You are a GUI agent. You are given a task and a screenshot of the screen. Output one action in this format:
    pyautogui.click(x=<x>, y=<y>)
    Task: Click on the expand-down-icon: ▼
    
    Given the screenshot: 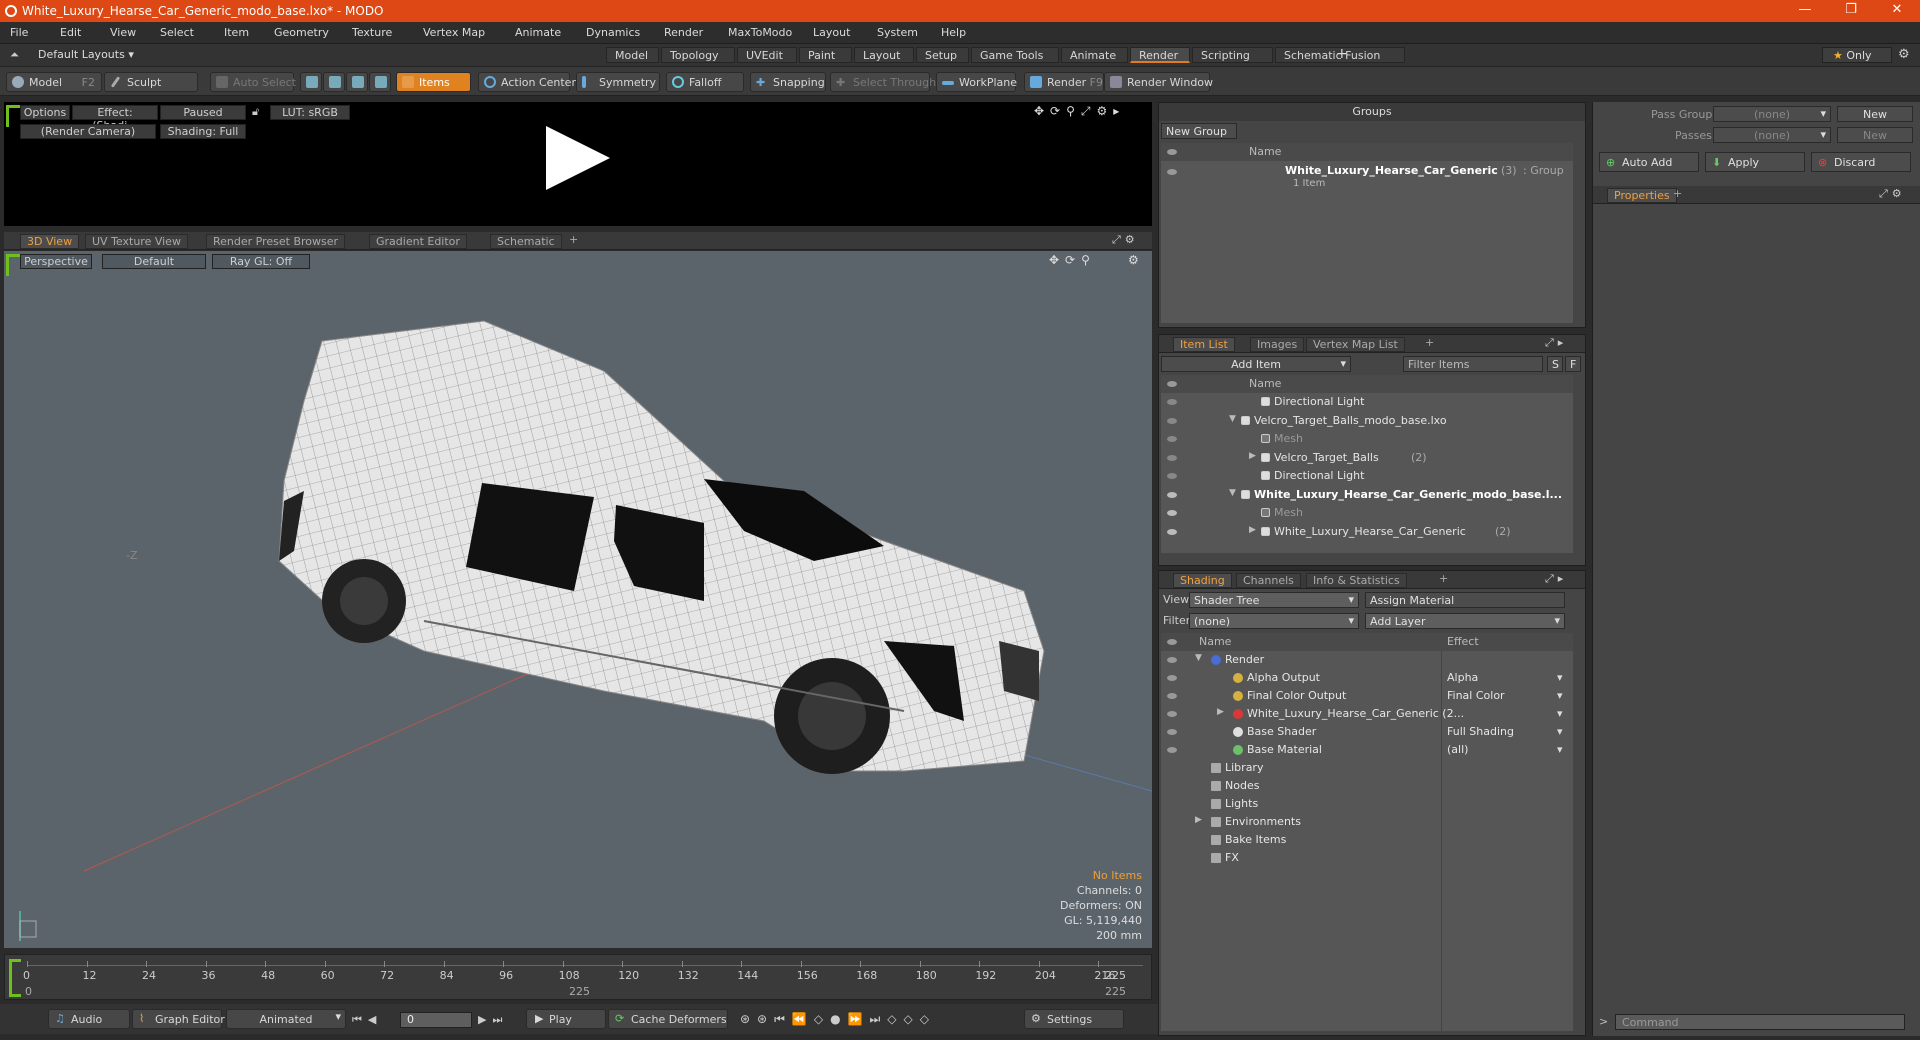 What is the action you would take?
    pyautogui.click(x=1198, y=658)
    